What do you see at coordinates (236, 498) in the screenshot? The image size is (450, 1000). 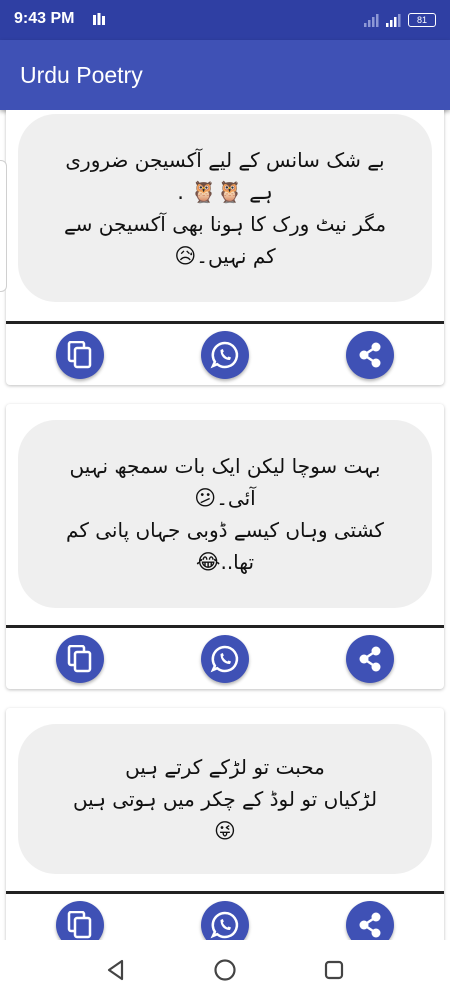 I see `poem-line: آئی۔` at bounding box center [236, 498].